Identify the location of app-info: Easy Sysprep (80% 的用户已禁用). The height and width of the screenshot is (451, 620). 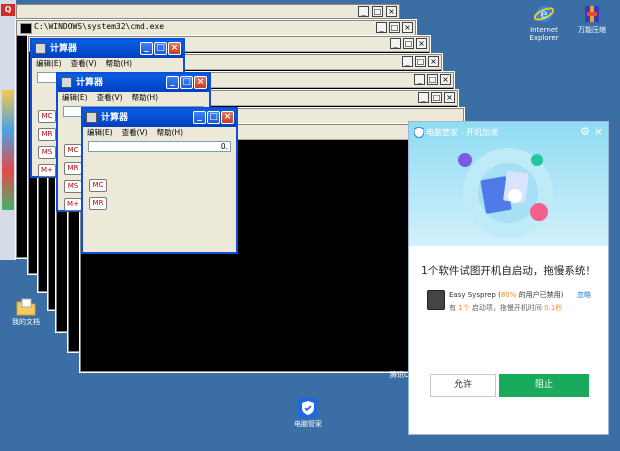
(506, 295).